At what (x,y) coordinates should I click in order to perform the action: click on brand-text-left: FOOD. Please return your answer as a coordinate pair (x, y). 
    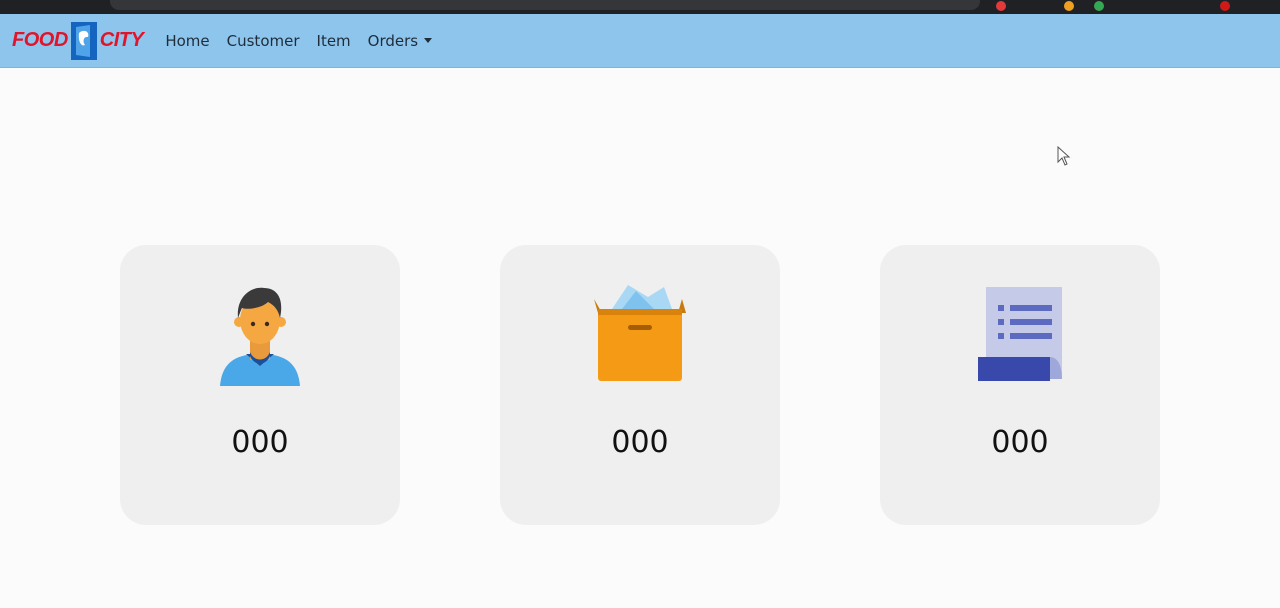
    Looking at the image, I should click on (40, 40).